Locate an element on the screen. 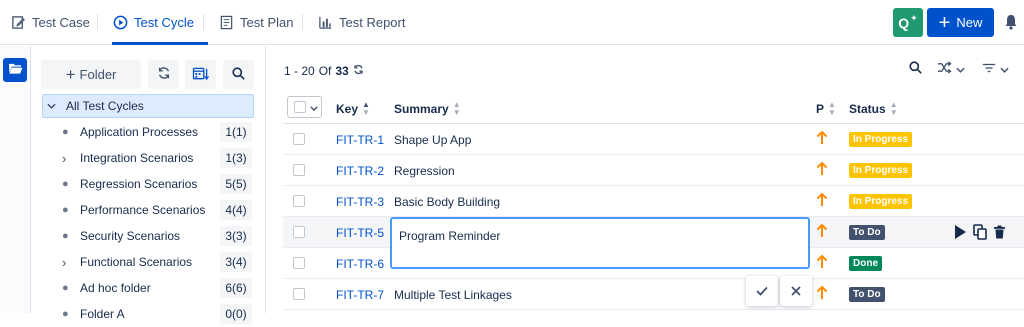  column-header-key: Key ▲ ▼ is located at coordinates (353, 109).